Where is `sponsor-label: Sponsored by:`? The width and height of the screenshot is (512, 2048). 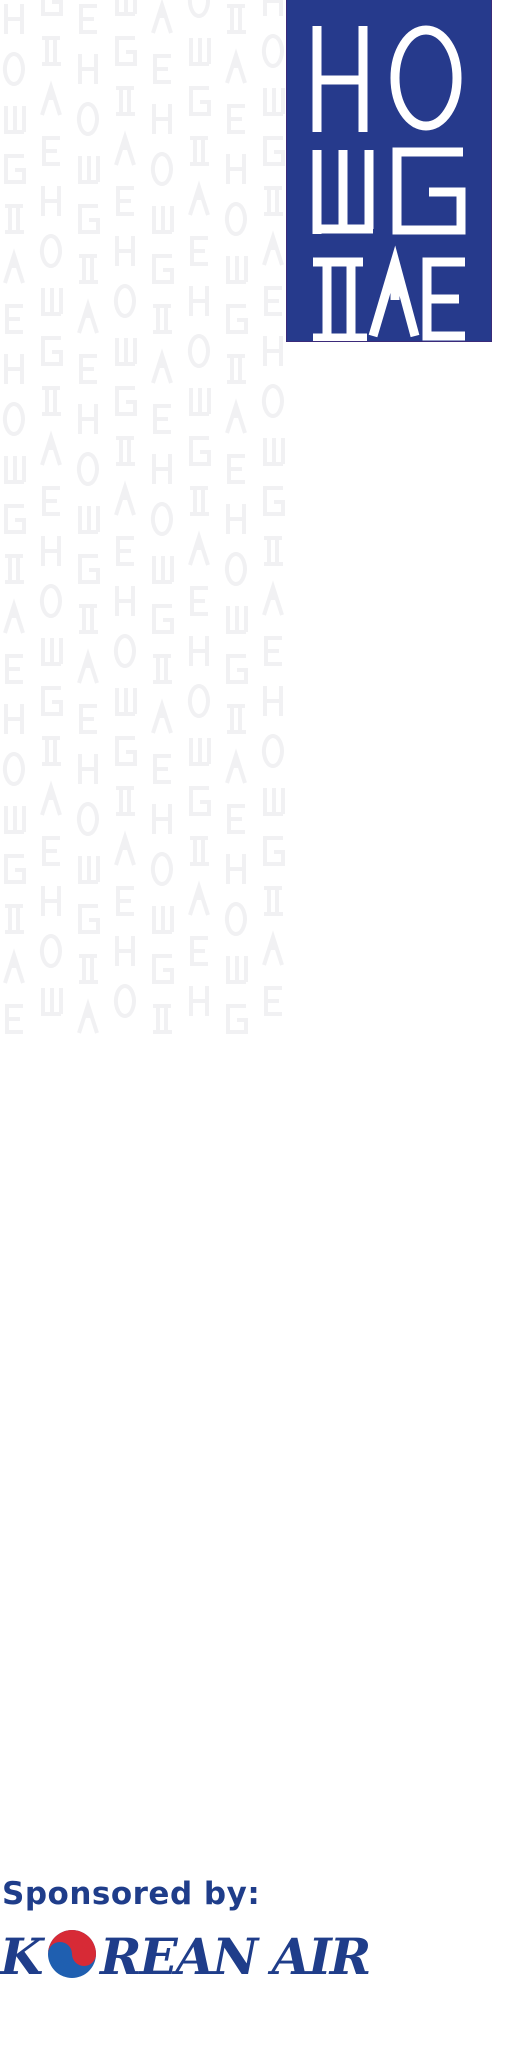
sponsor-label: Sponsored by: is located at coordinates (131, 1894).